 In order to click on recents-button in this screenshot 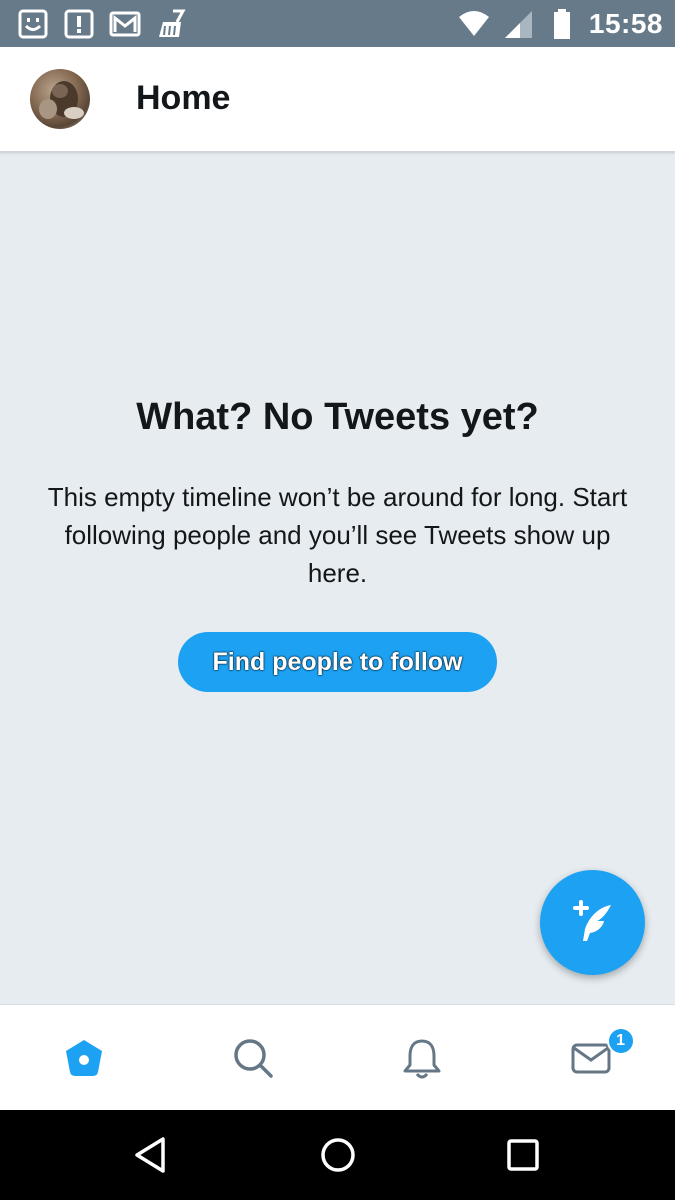, I will do `click(523, 1155)`.